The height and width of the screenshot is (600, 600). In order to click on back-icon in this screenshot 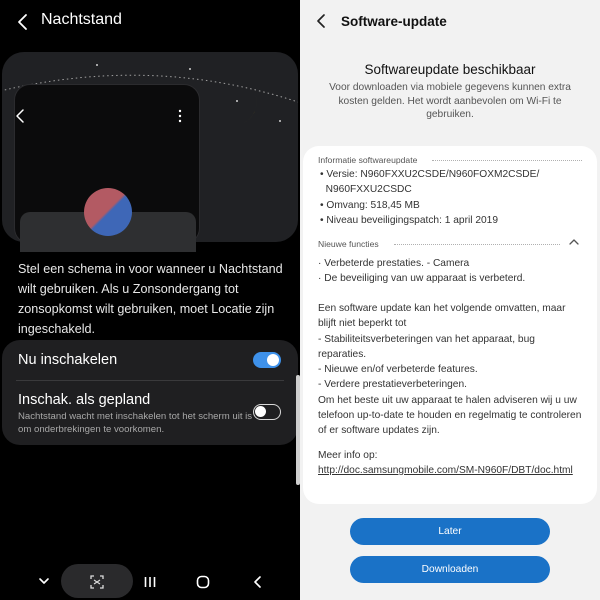, I will do `click(257, 582)`.